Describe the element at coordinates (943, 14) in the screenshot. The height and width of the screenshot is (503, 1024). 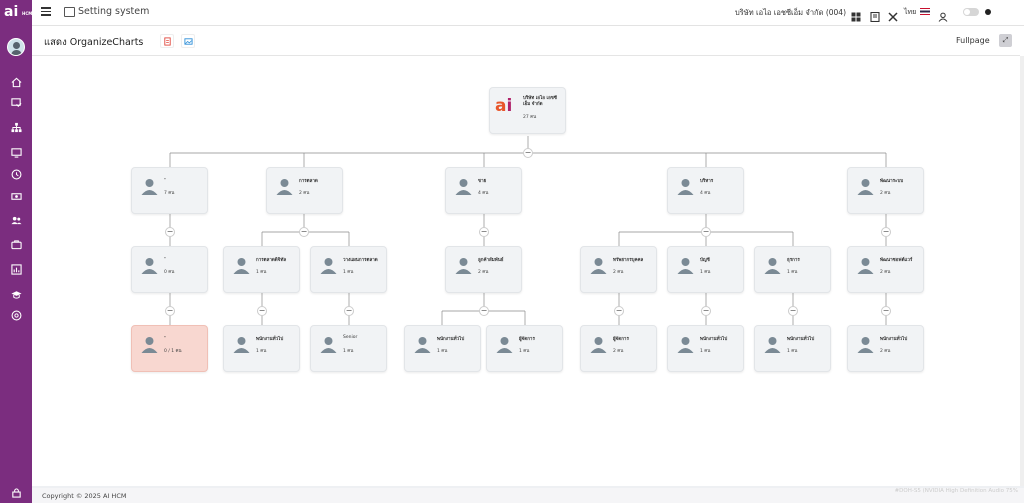
I see `user-profile-icon` at that location.